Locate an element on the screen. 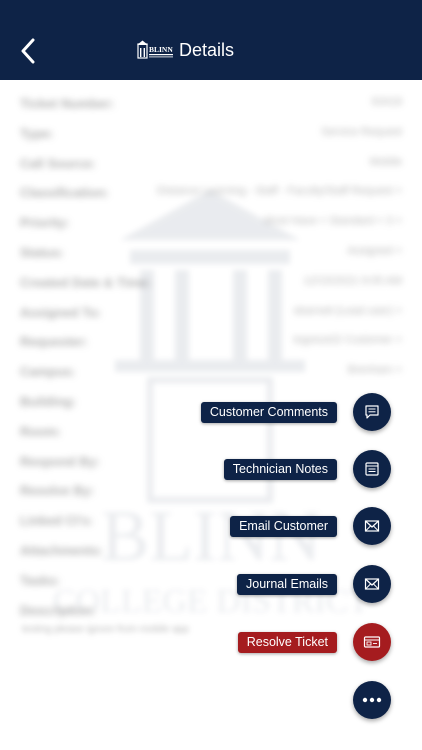  notes-icon is located at coordinates (372, 469).